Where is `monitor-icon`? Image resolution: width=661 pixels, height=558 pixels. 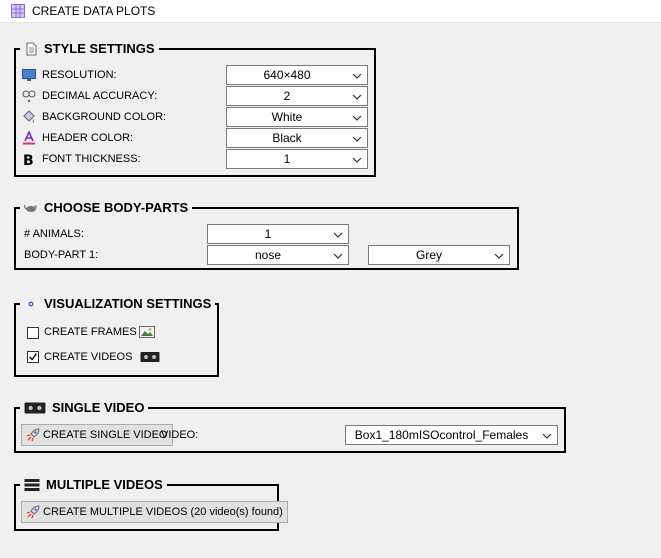
monitor-icon is located at coordinates (29, 75).